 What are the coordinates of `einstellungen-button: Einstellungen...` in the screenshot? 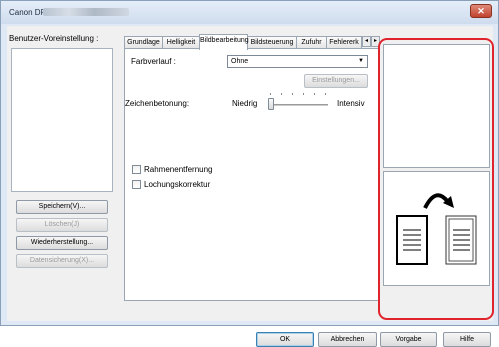 It's located at (336, 81).